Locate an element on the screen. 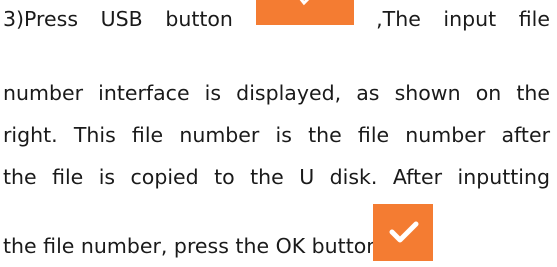  step-prefix-text: 3)Press is located at coordinates (40, 19).